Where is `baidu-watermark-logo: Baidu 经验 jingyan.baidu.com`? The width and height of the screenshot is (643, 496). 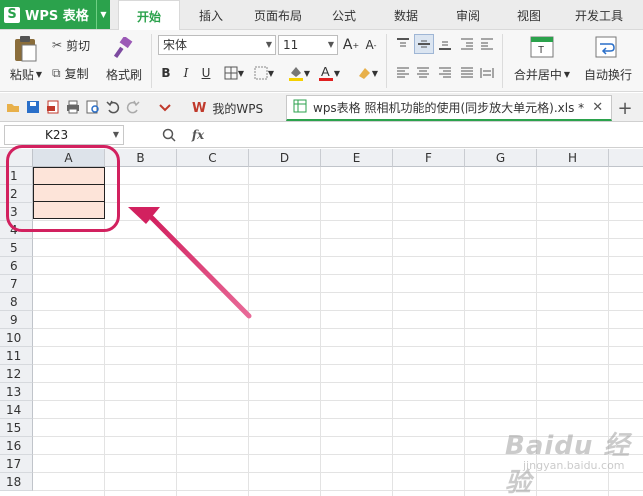
baidu-watermark-logo: Baidu 经验 jingyan.baidu.com is located at coordinates (570, 460).